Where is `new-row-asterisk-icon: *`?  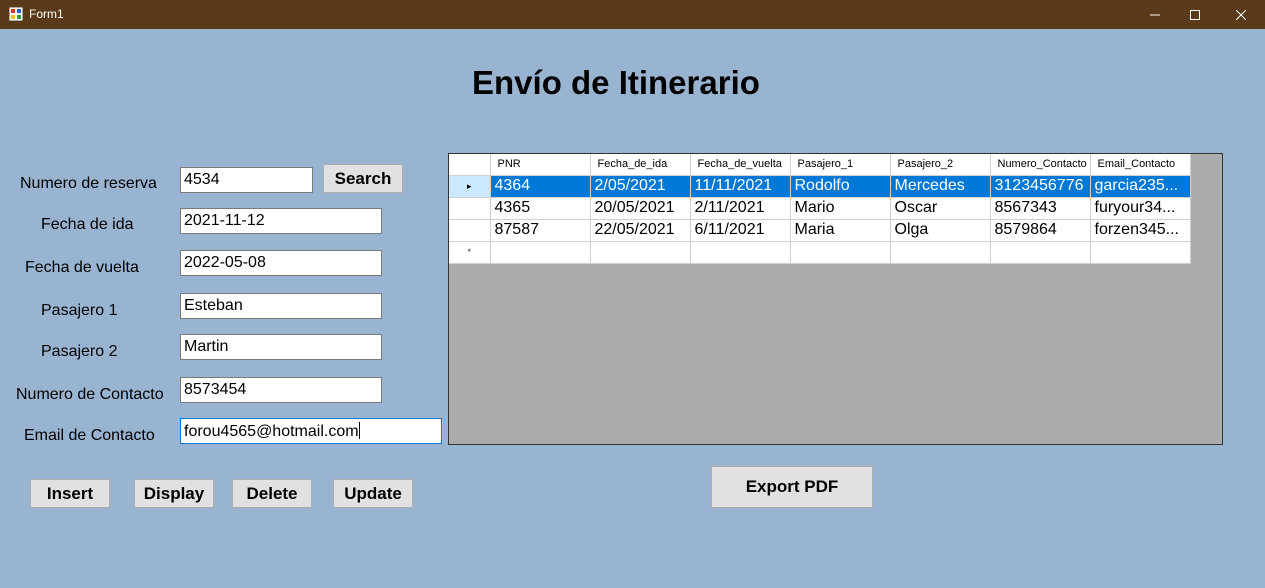
new-row-asterisk-icon: * is located at coordinates (470, 252).